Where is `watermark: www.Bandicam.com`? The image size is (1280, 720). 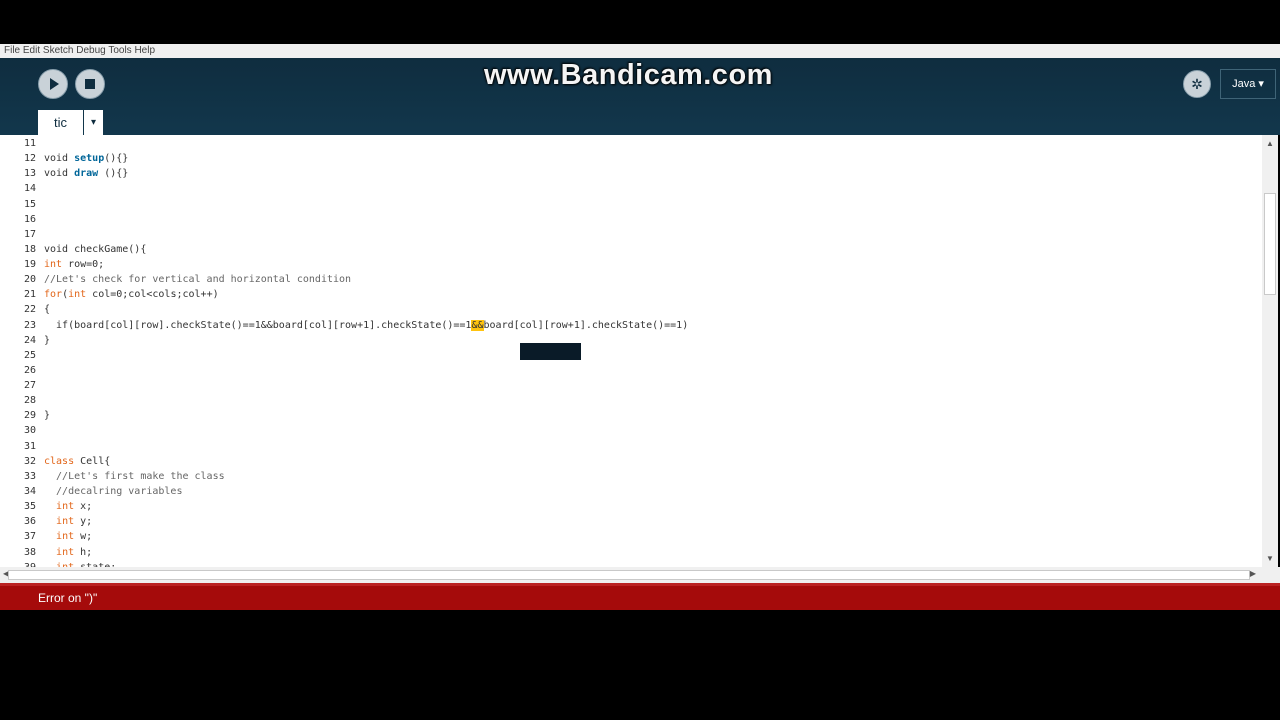 watermark: www.Bandicam.com is located at coordinates (628, 75).